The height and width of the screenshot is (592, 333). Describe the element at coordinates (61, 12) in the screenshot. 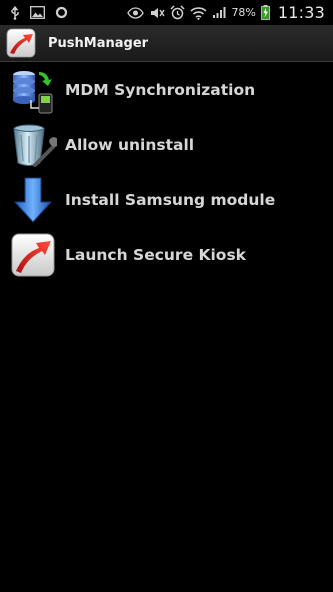

I see `sync-icon` at that location.